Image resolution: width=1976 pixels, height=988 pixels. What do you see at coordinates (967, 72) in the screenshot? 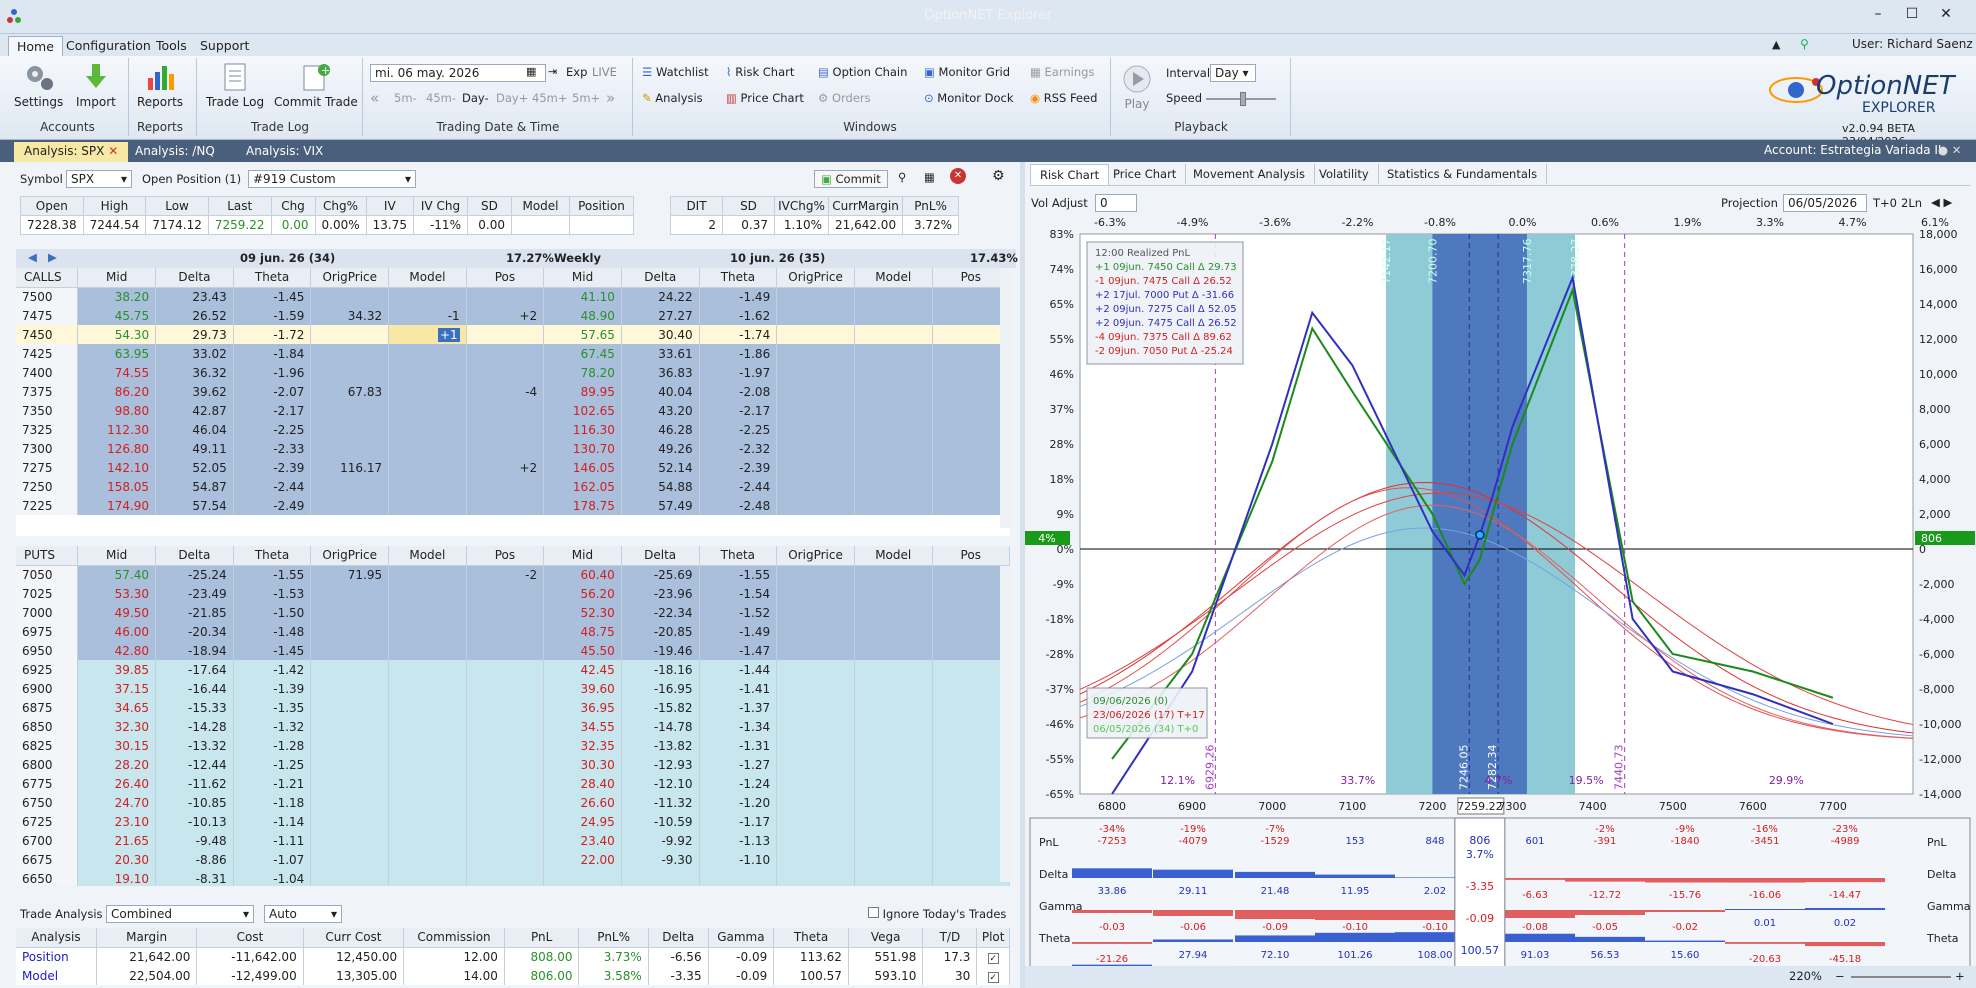
I see `monitor-grid-button: ▣ Monitor Grid` at bounding box center [967, 72].